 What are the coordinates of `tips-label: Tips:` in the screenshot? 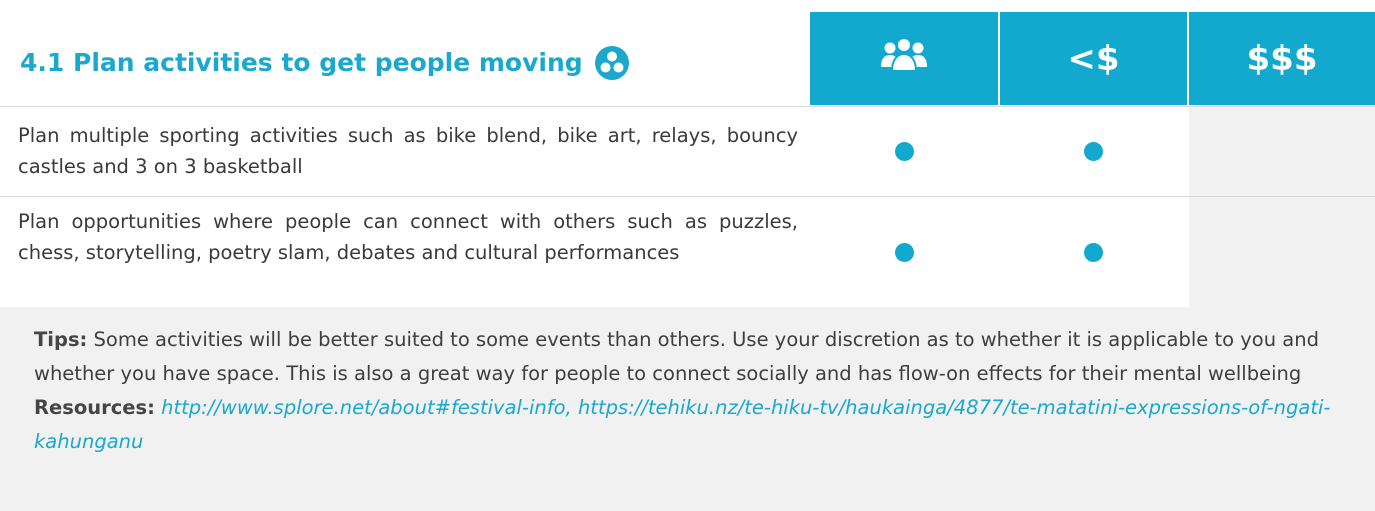 It's located at (61, 339).